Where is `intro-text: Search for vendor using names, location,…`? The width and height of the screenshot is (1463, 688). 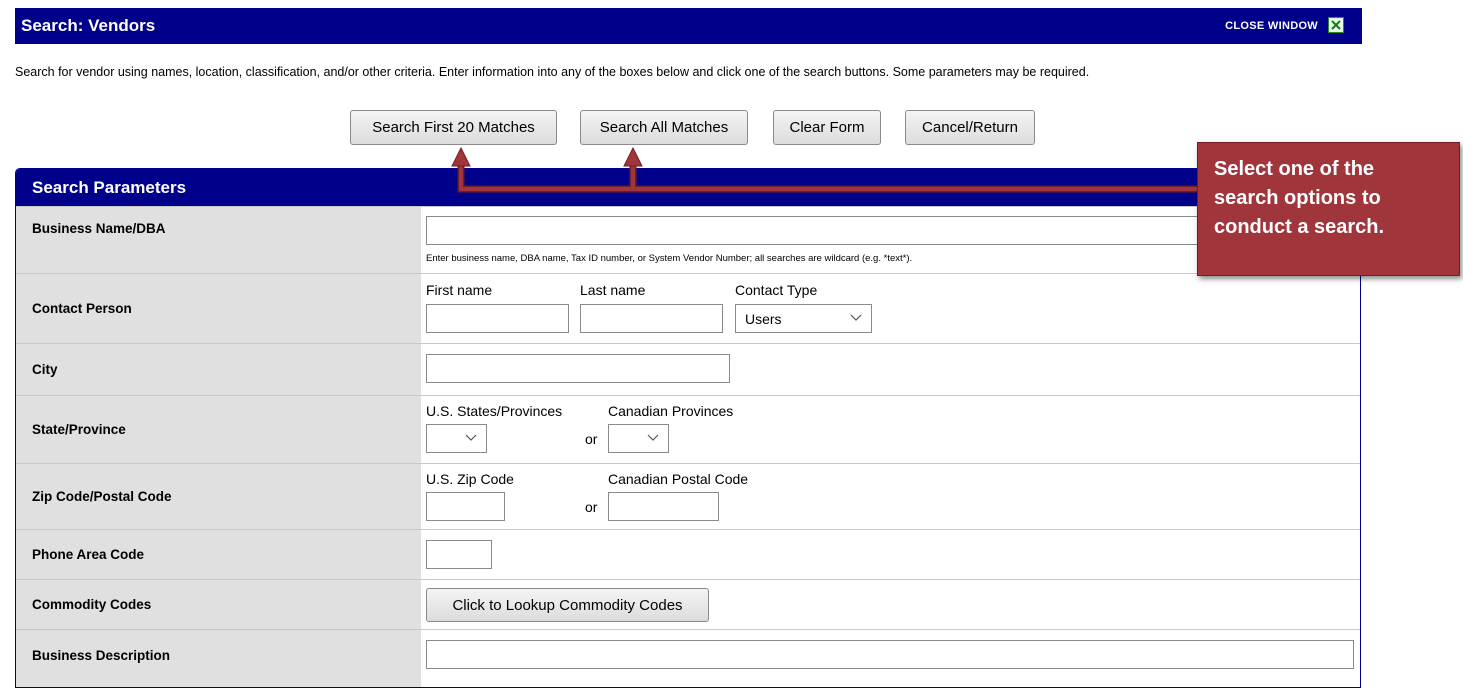
intro-text: Search for vendor using names, location,… is located at coordinates (552, 72).